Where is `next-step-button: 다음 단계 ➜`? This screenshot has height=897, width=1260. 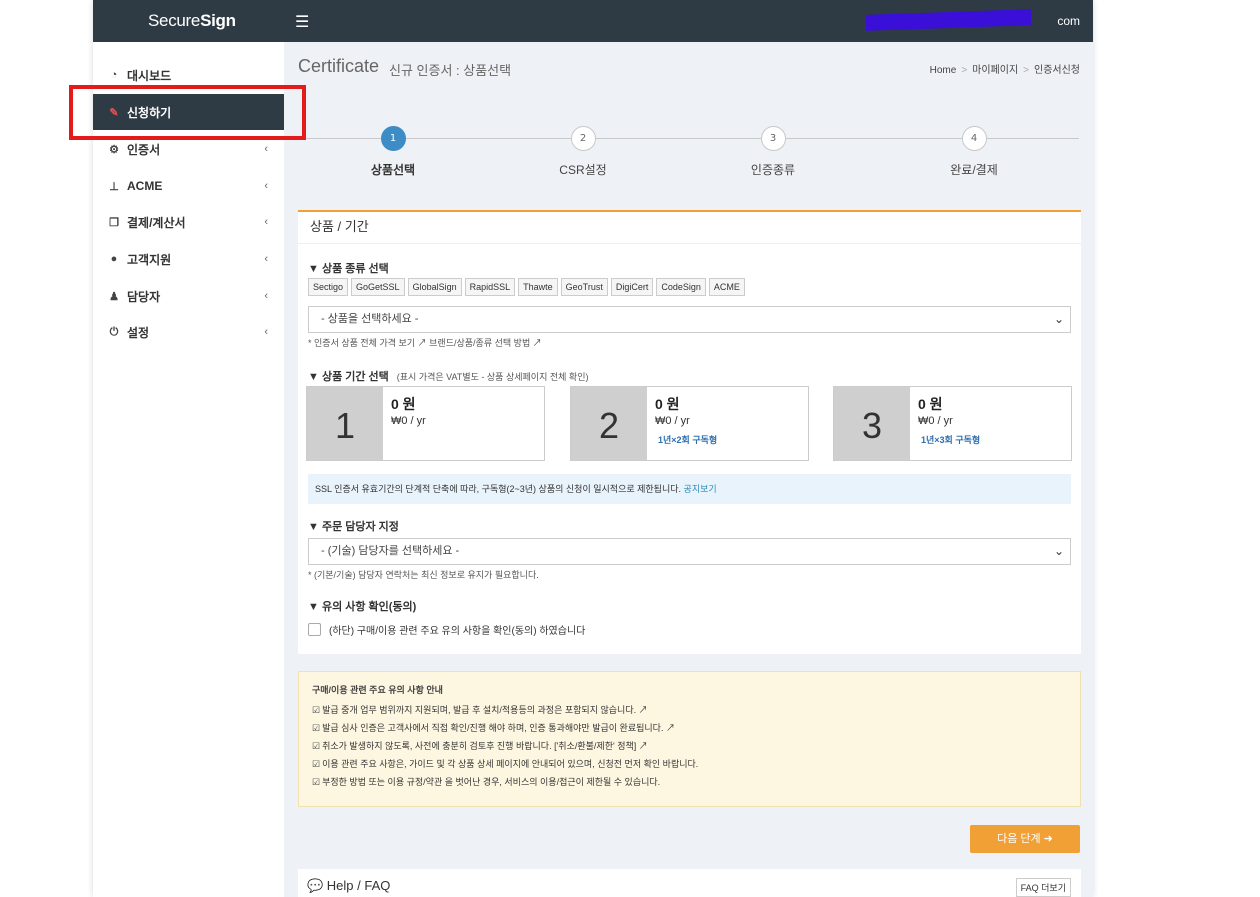
next-step-button: 다음 단계 ➜ is located at coordinates (1025, 839).